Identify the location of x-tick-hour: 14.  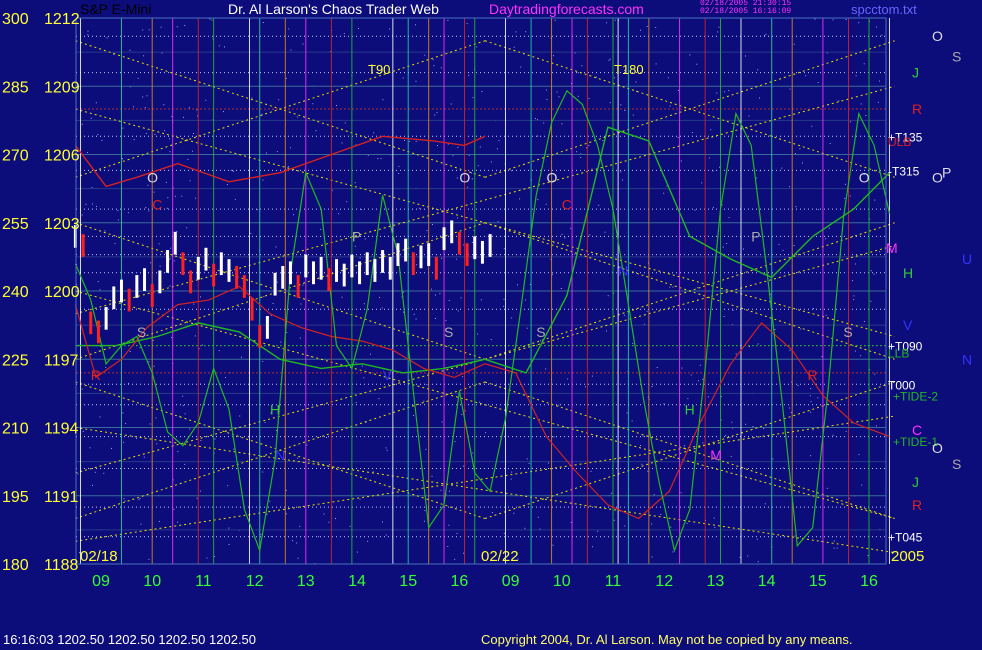
(357, 581).